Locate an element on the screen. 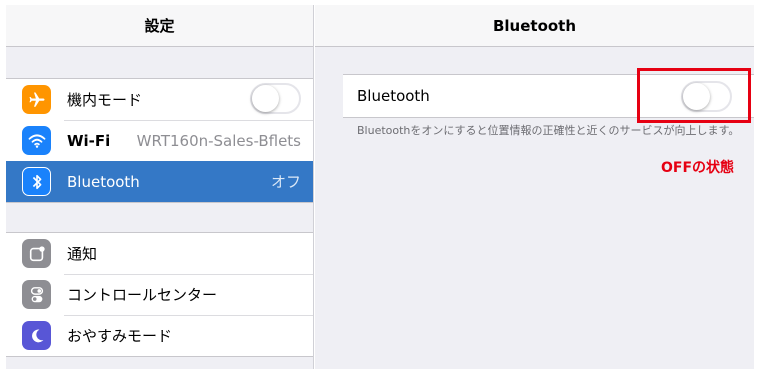 The image size is (760, 376). control-center-icon is located at coordinates (36, 294).